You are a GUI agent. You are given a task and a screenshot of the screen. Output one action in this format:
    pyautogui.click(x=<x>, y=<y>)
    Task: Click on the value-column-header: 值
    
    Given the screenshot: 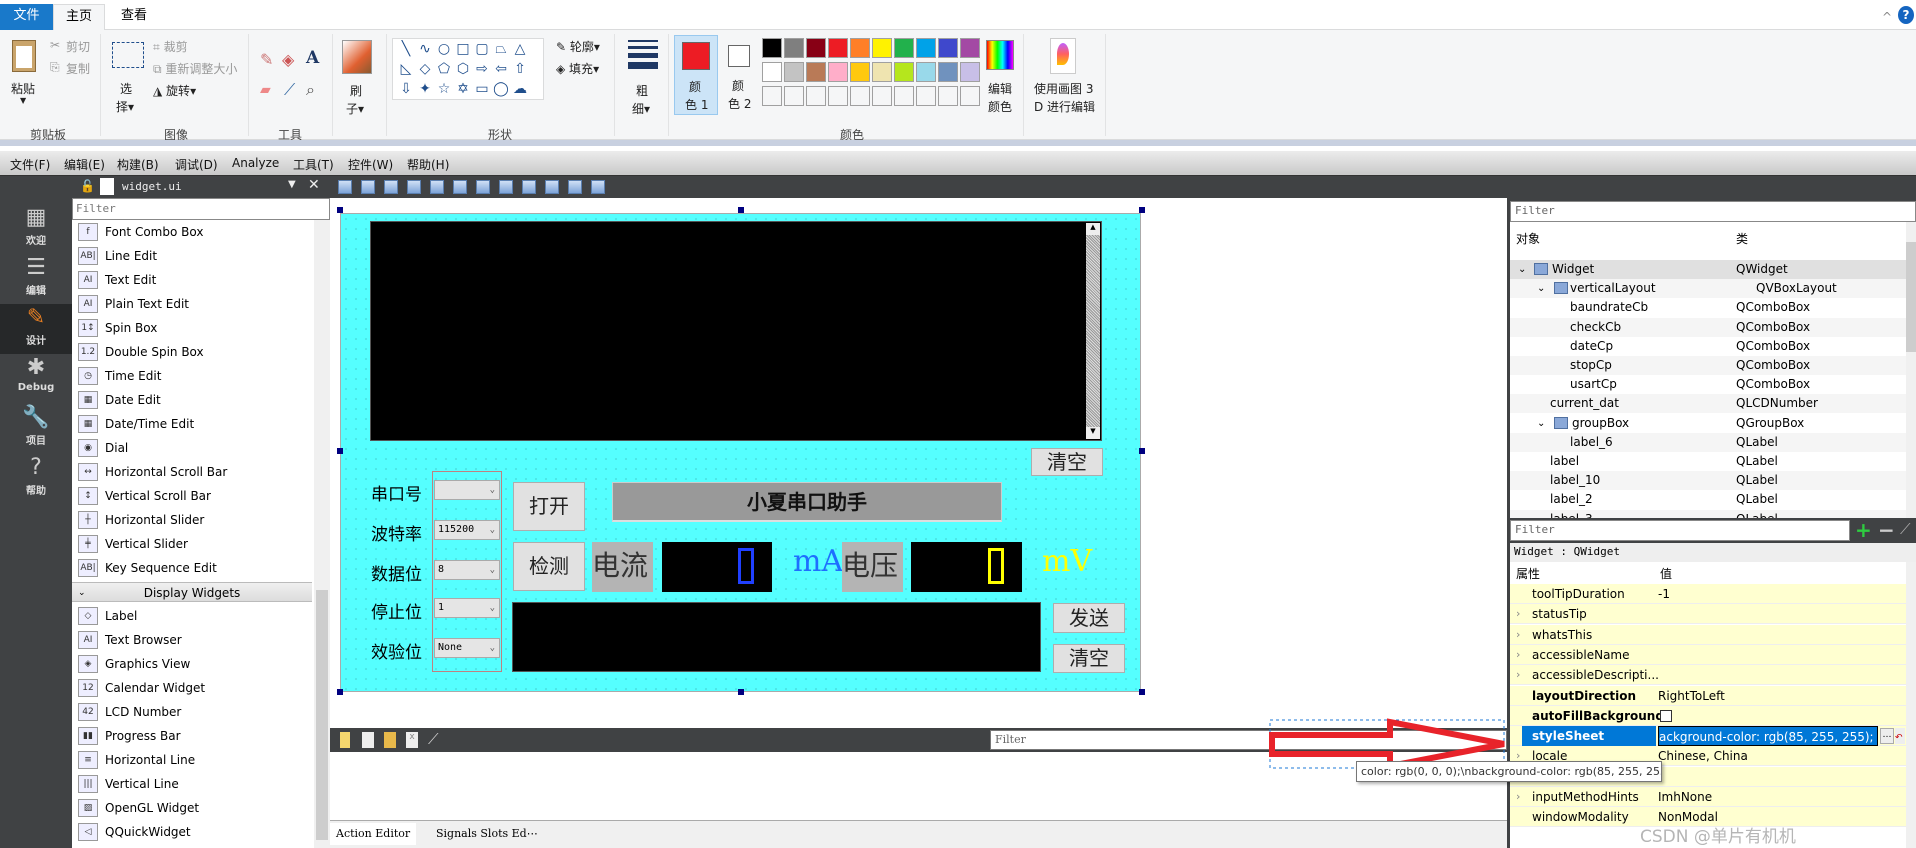 What is the action you would take?
    pyautogui.click(x=1666, y=573)
    